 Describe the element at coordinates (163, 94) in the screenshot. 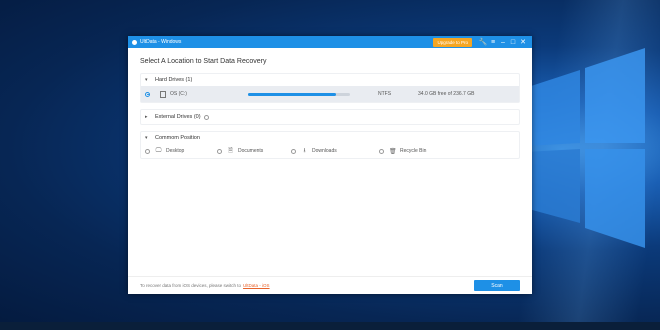

I see `drive-icon` at that location.